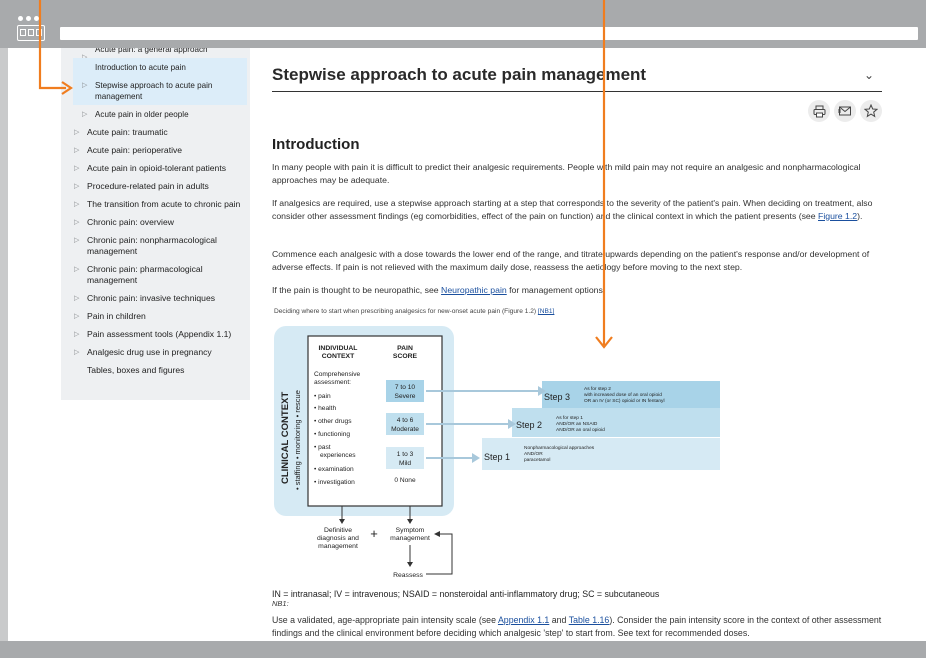 The width and height of the screenshot is (926, 658). What do you see at coordinates (332, 382) in the screenshot?
I see `assessment-head: assessment:` at bounding box center [332, 382].